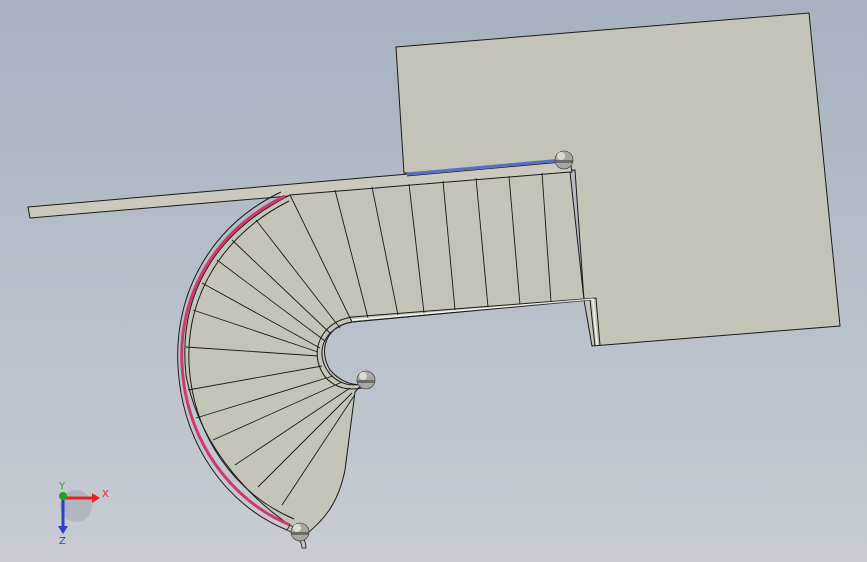  Describe the element at coordinates (63, 496) in the screenshot. I see `y-axis-marker` at that location.